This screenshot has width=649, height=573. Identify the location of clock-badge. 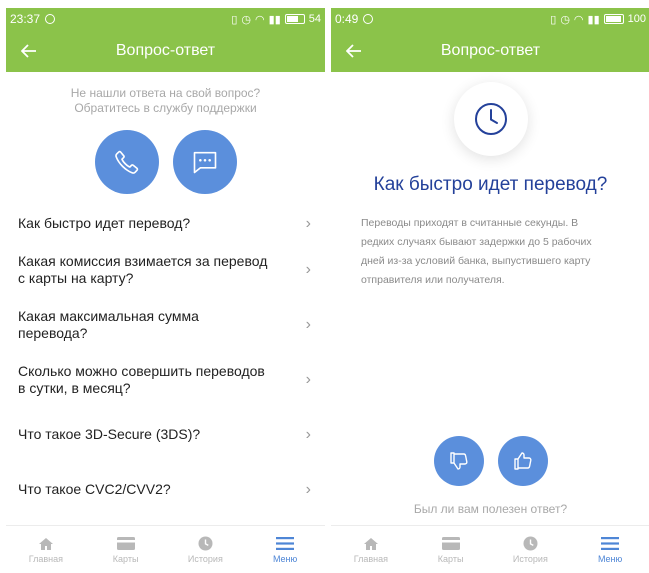
(490, 119).